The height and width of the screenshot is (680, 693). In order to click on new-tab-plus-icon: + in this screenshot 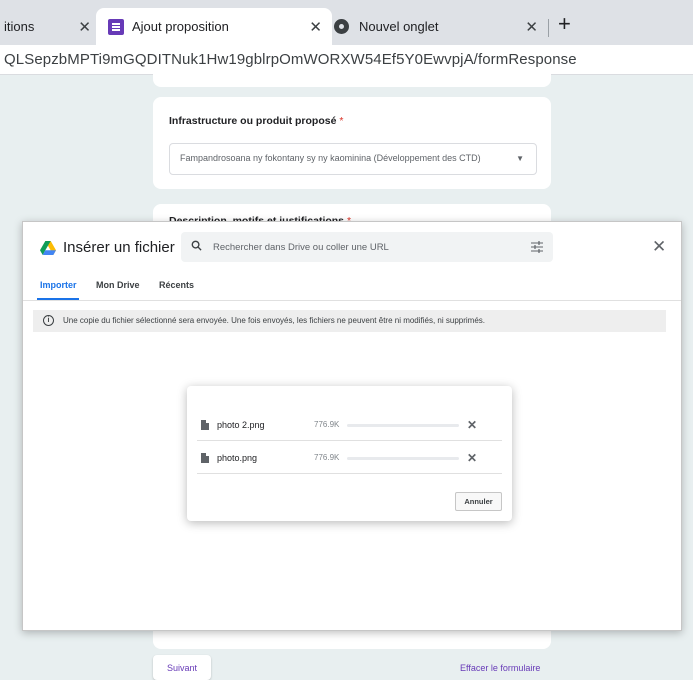, I will do `click(564, 24)`.